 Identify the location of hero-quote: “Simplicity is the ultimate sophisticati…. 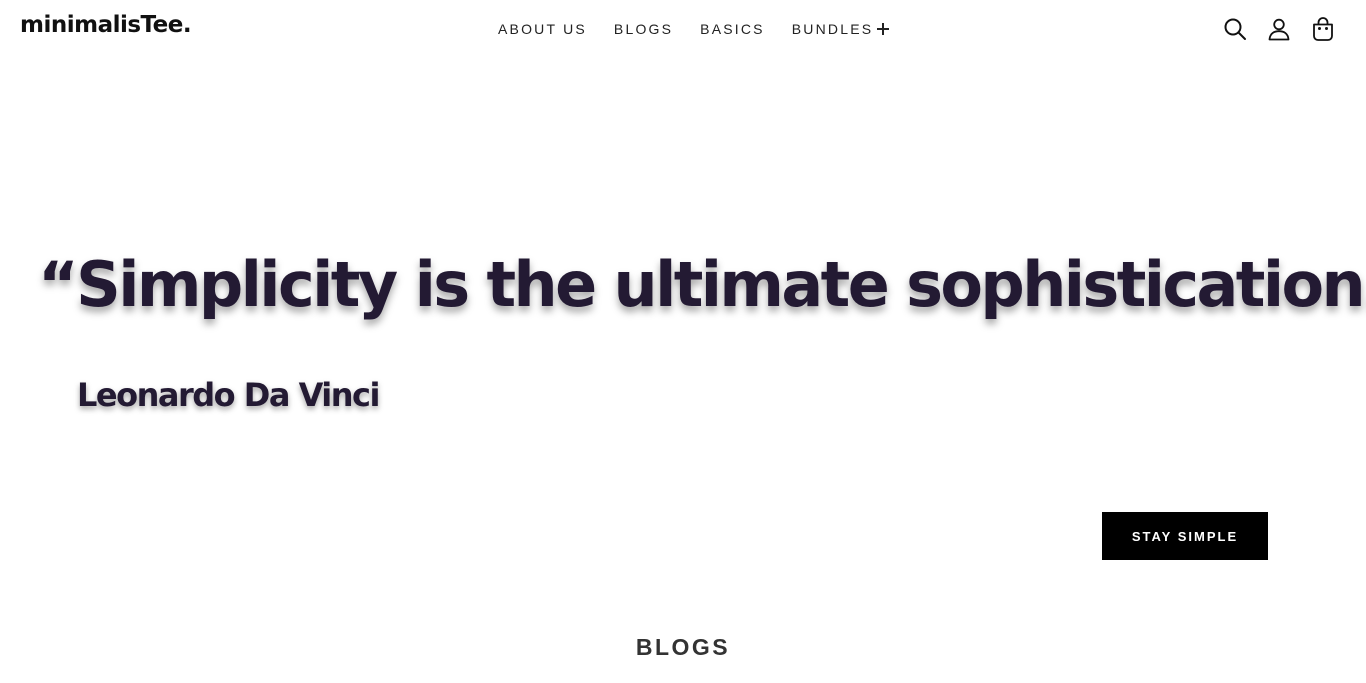
(702, 284).